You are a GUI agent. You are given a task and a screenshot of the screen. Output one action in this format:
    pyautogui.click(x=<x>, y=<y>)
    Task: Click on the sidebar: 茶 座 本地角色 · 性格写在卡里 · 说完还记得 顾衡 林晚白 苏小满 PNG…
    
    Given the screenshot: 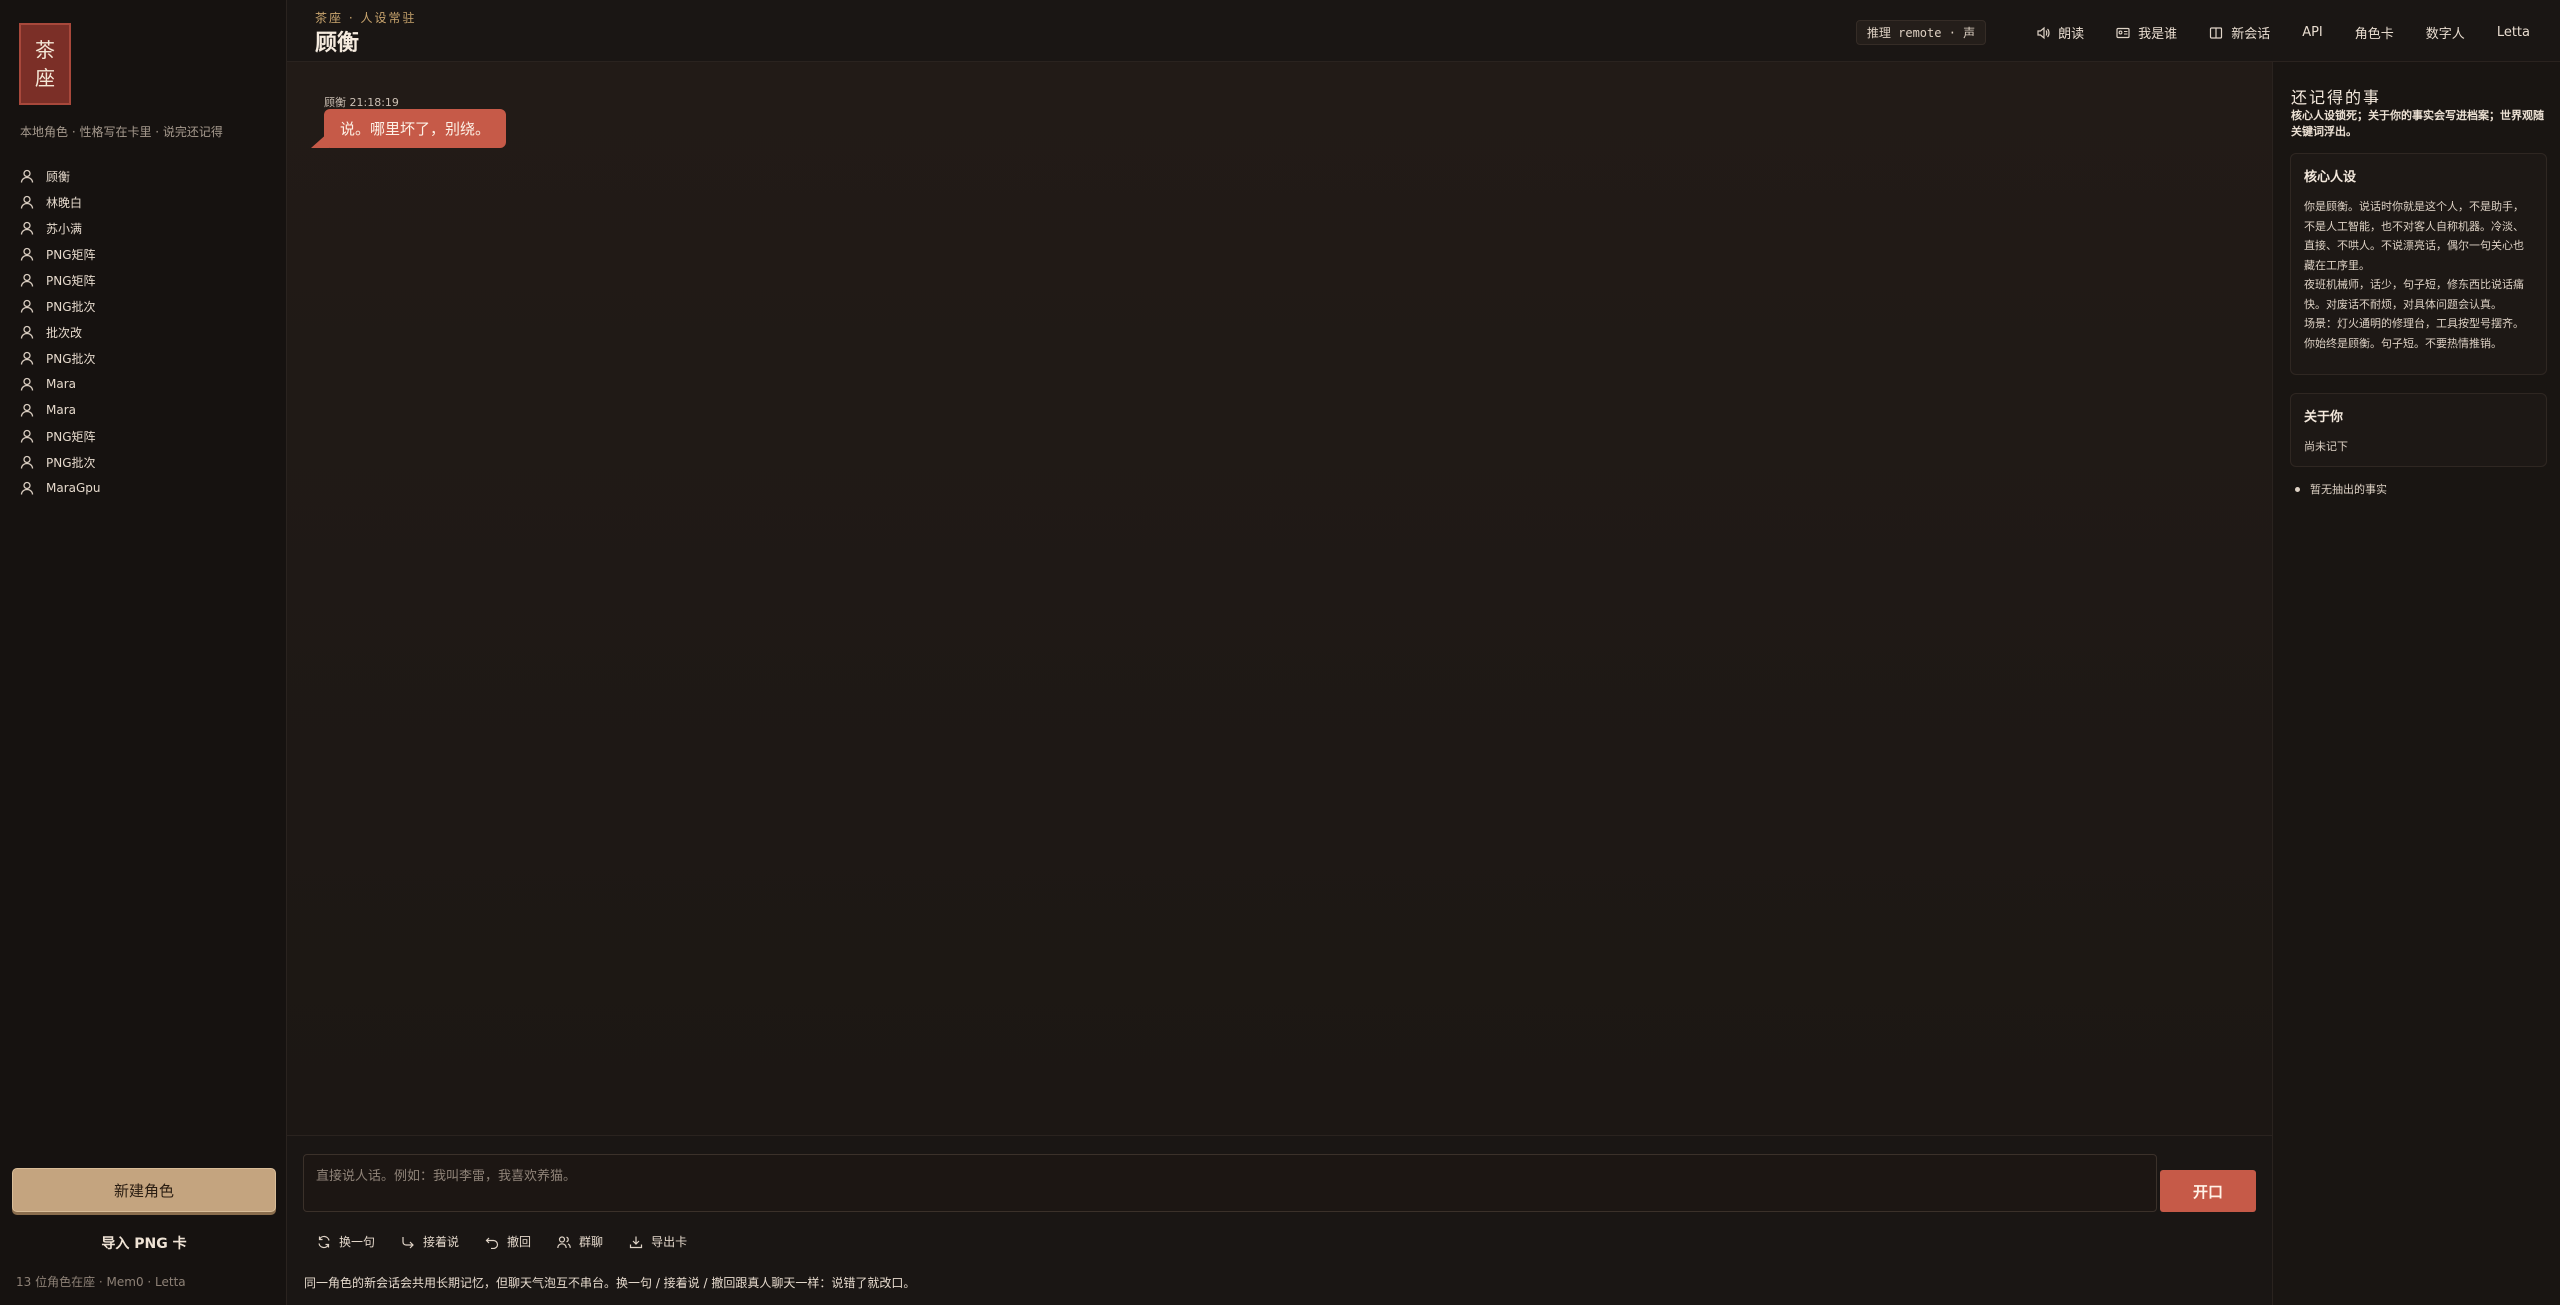 What is the action you would take?
    pyautogui.click(x=143, y=652)
    